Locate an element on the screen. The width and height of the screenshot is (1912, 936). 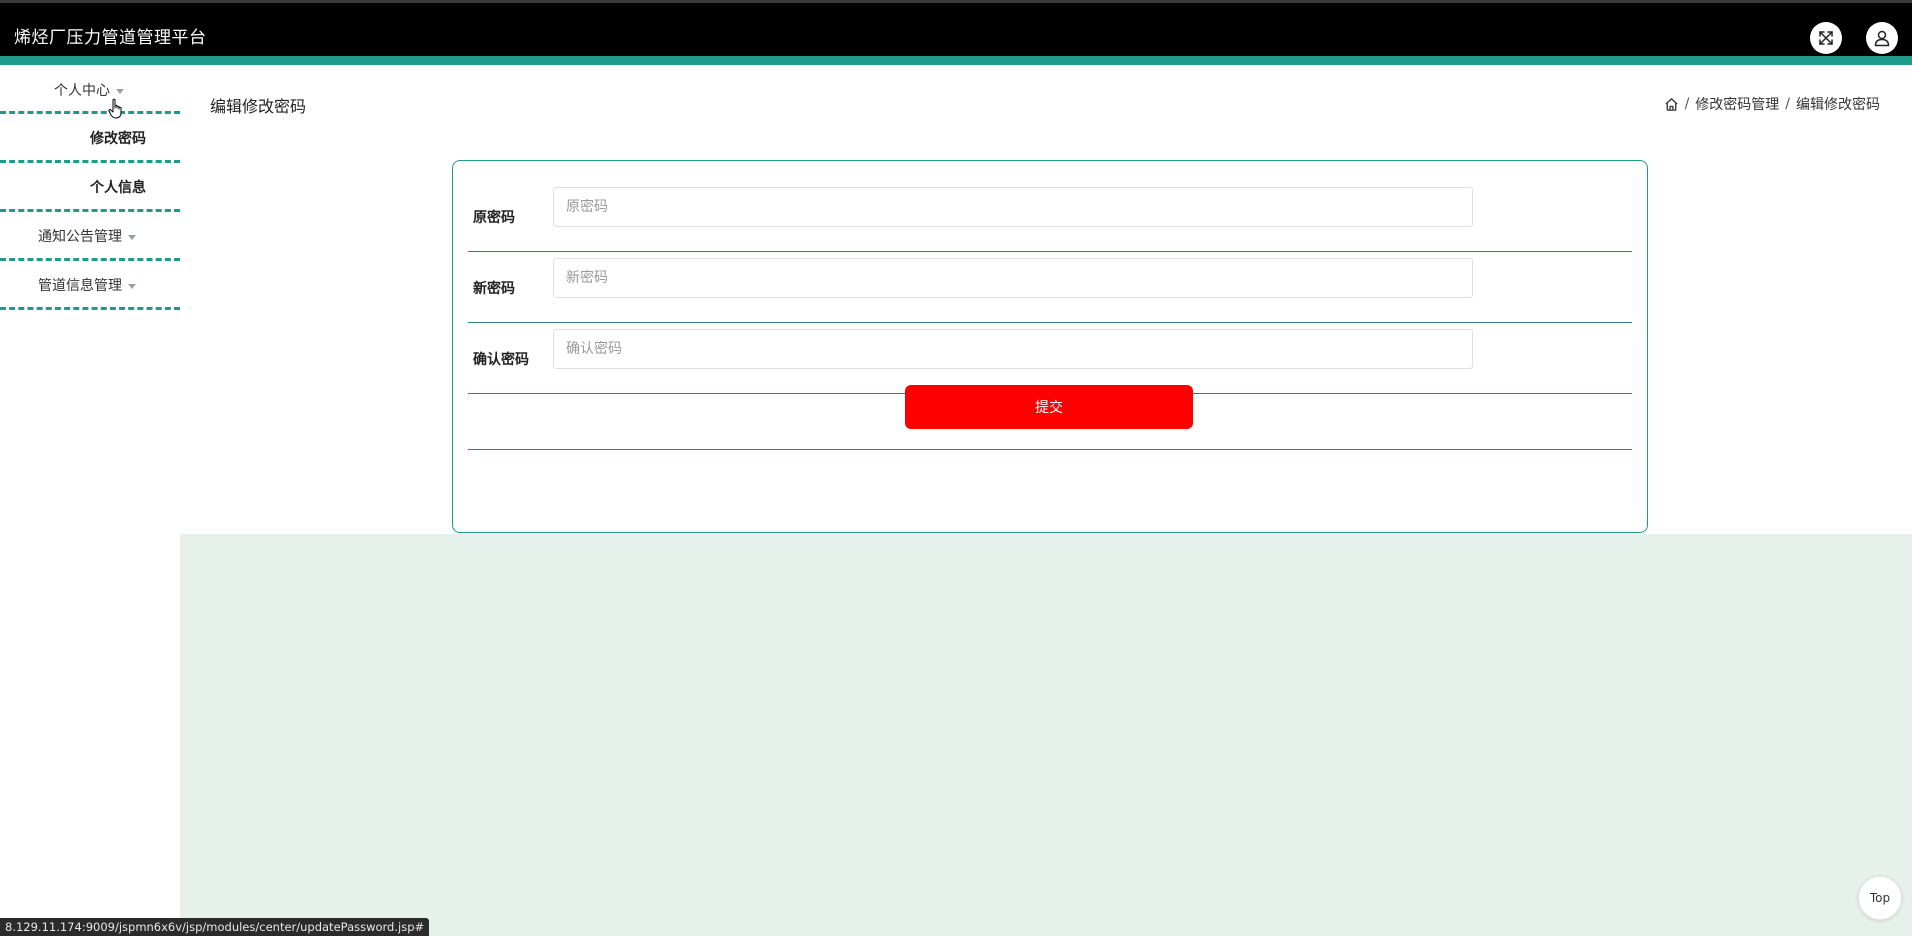
sidebar-item-pipeline-management: 管道信息管理 is located at coordinates (90, 285).